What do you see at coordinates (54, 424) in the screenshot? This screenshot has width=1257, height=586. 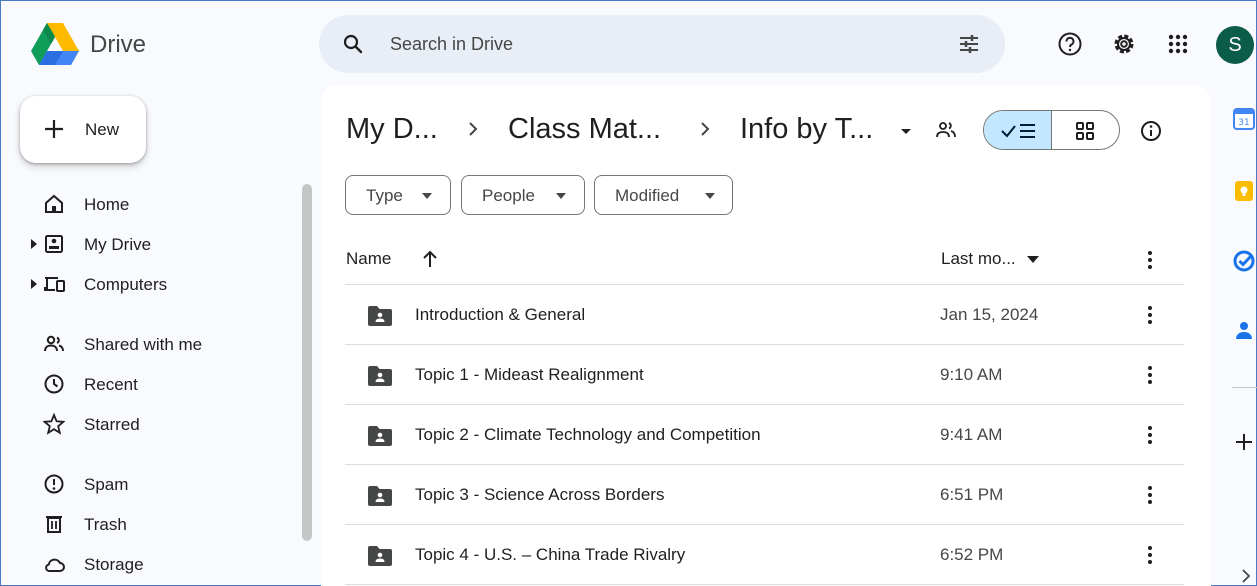 I see `star-icon` at bounding box center [54, 424].